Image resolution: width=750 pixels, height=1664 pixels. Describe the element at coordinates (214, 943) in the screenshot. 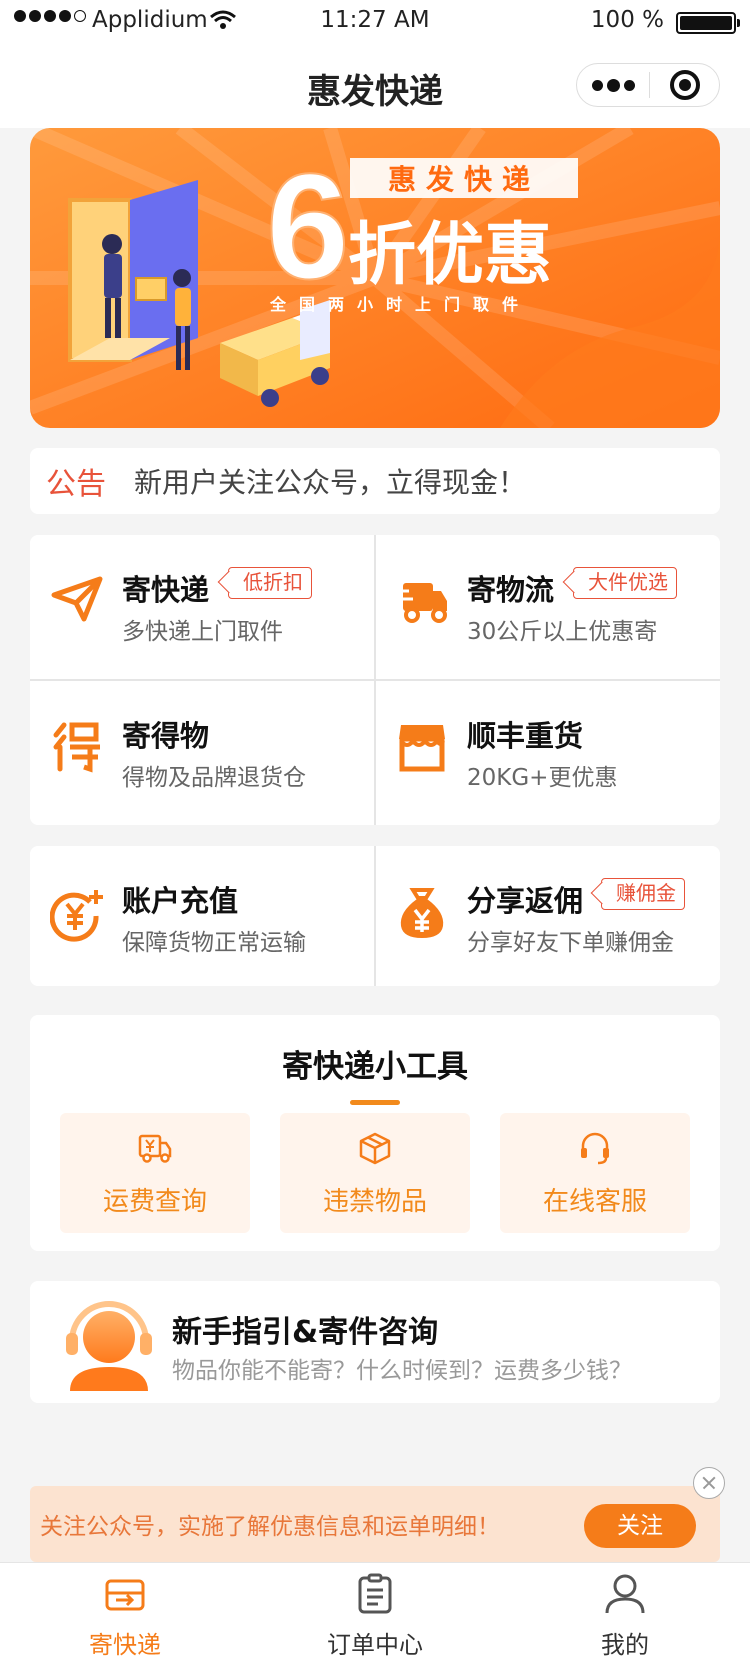

I see `service-subtitle: 保障货物正常运输` at that location.